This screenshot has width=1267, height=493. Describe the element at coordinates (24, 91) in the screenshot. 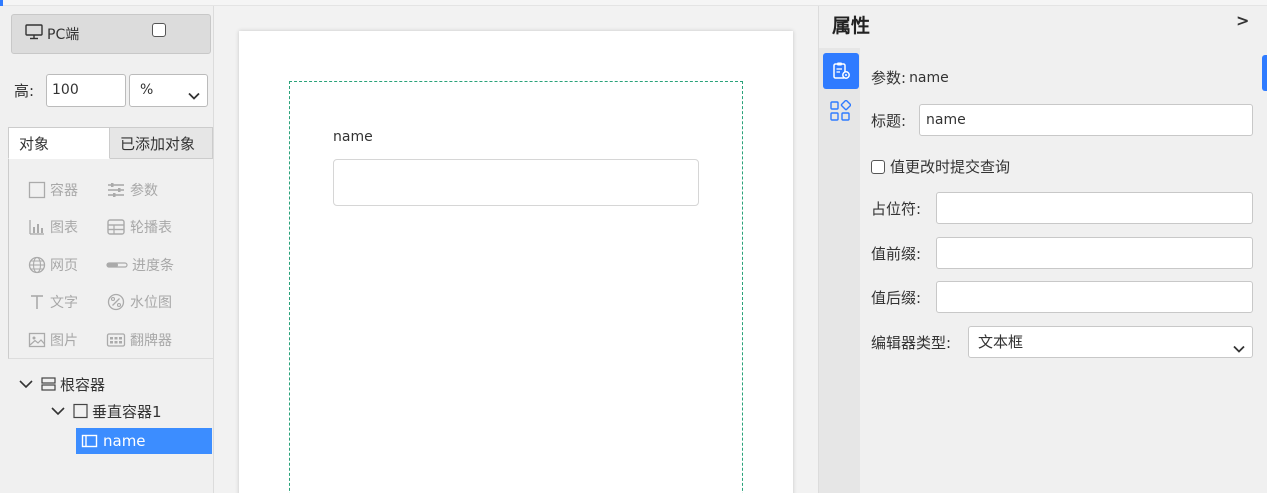

I see `height-label: 高:` at that location.